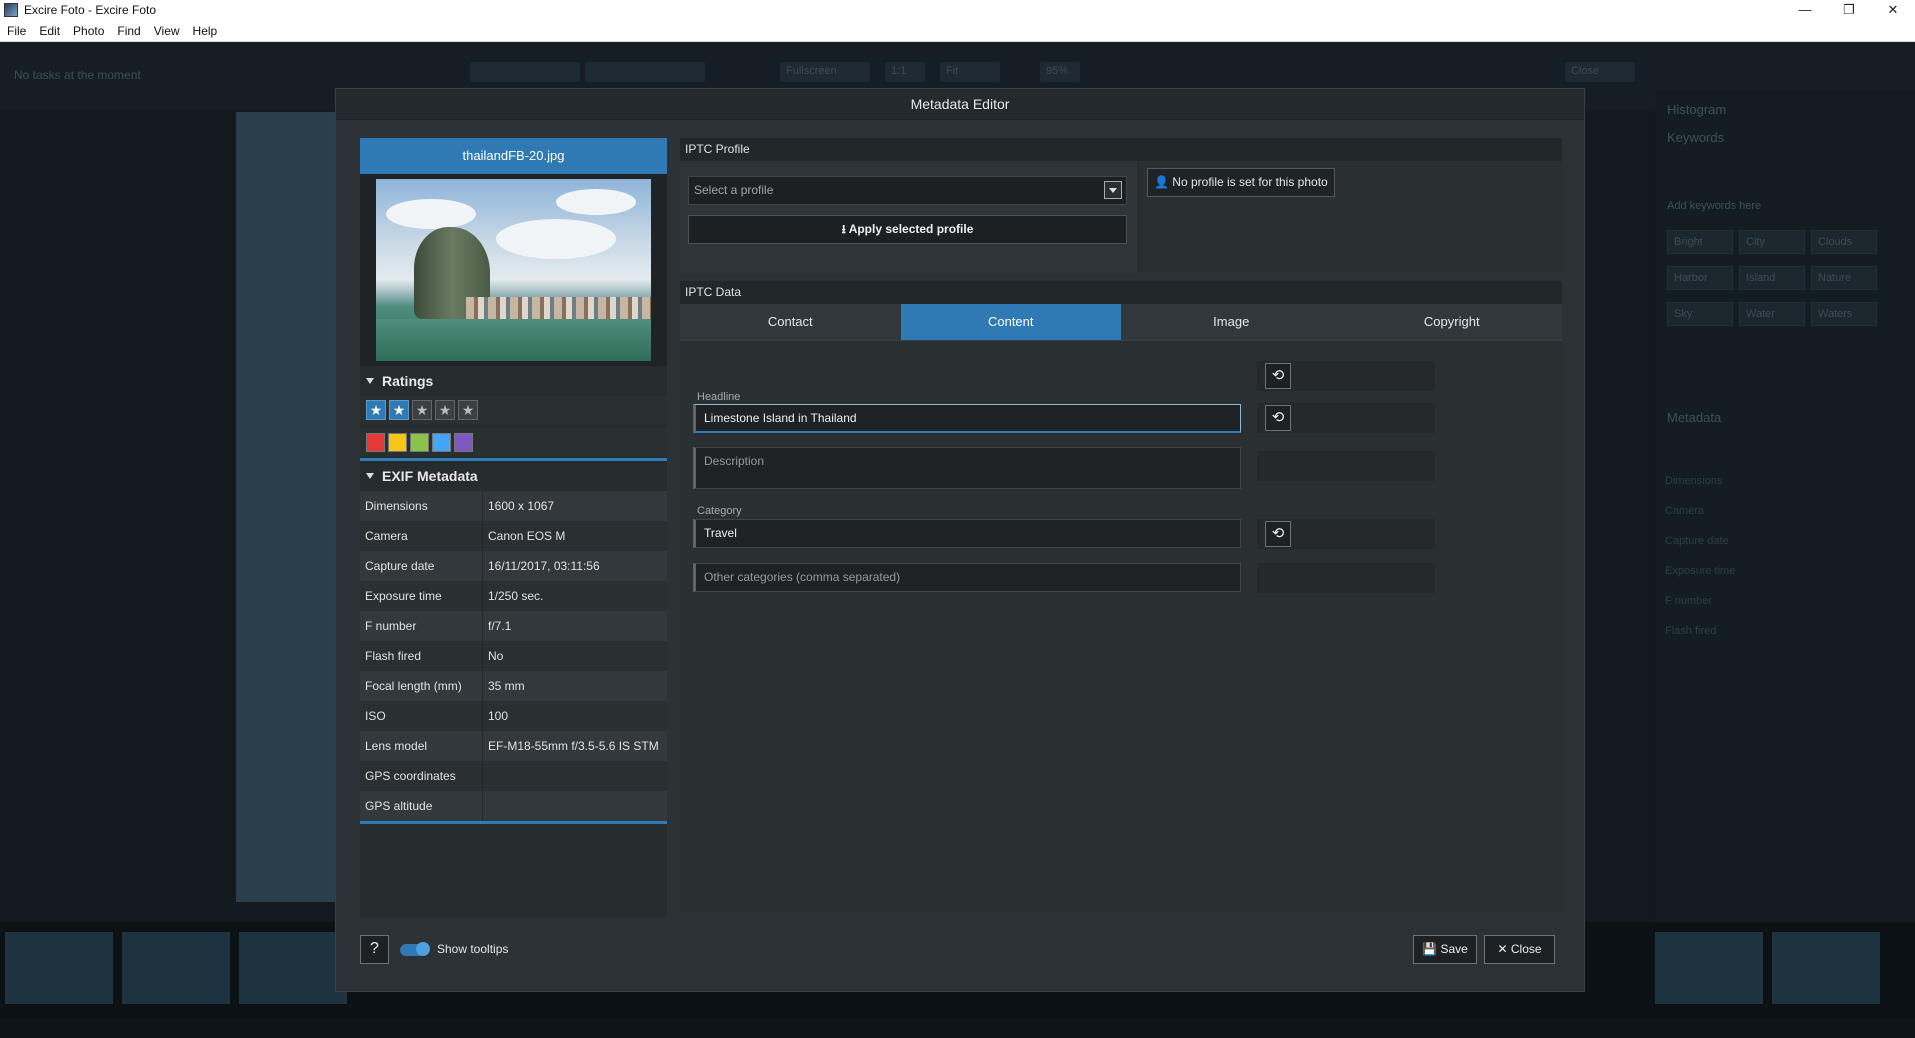  I want to click on bg-histogram-header: Histogram, so click(1697, 109).